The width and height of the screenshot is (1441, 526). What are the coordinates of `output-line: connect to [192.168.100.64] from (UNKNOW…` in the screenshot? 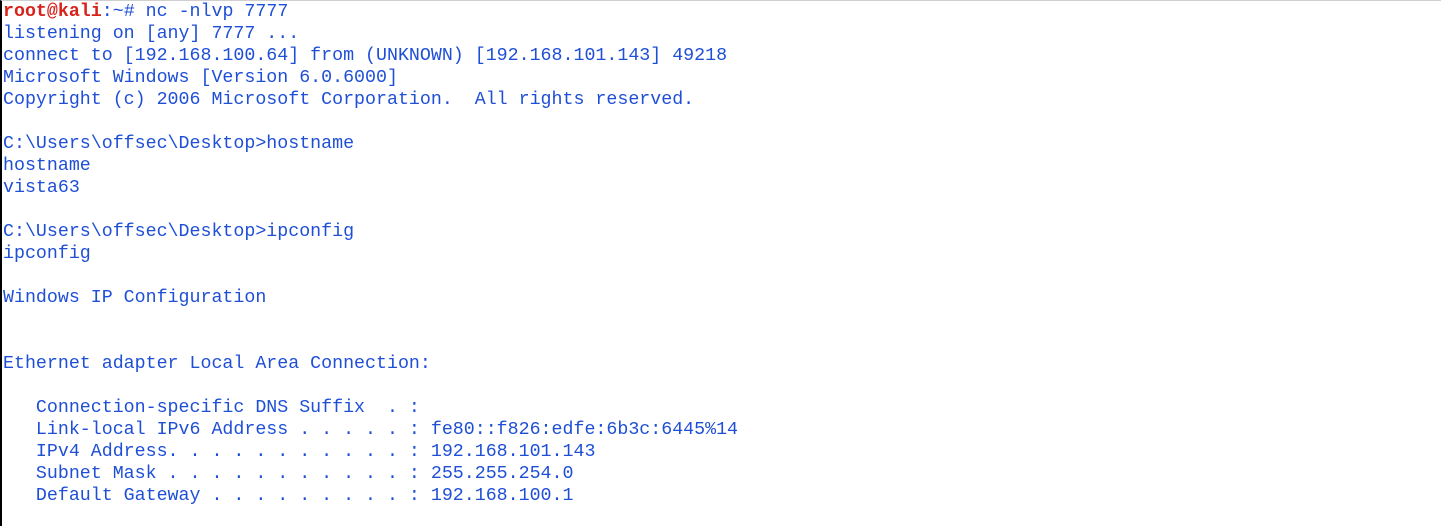 It's located at (365, 56).